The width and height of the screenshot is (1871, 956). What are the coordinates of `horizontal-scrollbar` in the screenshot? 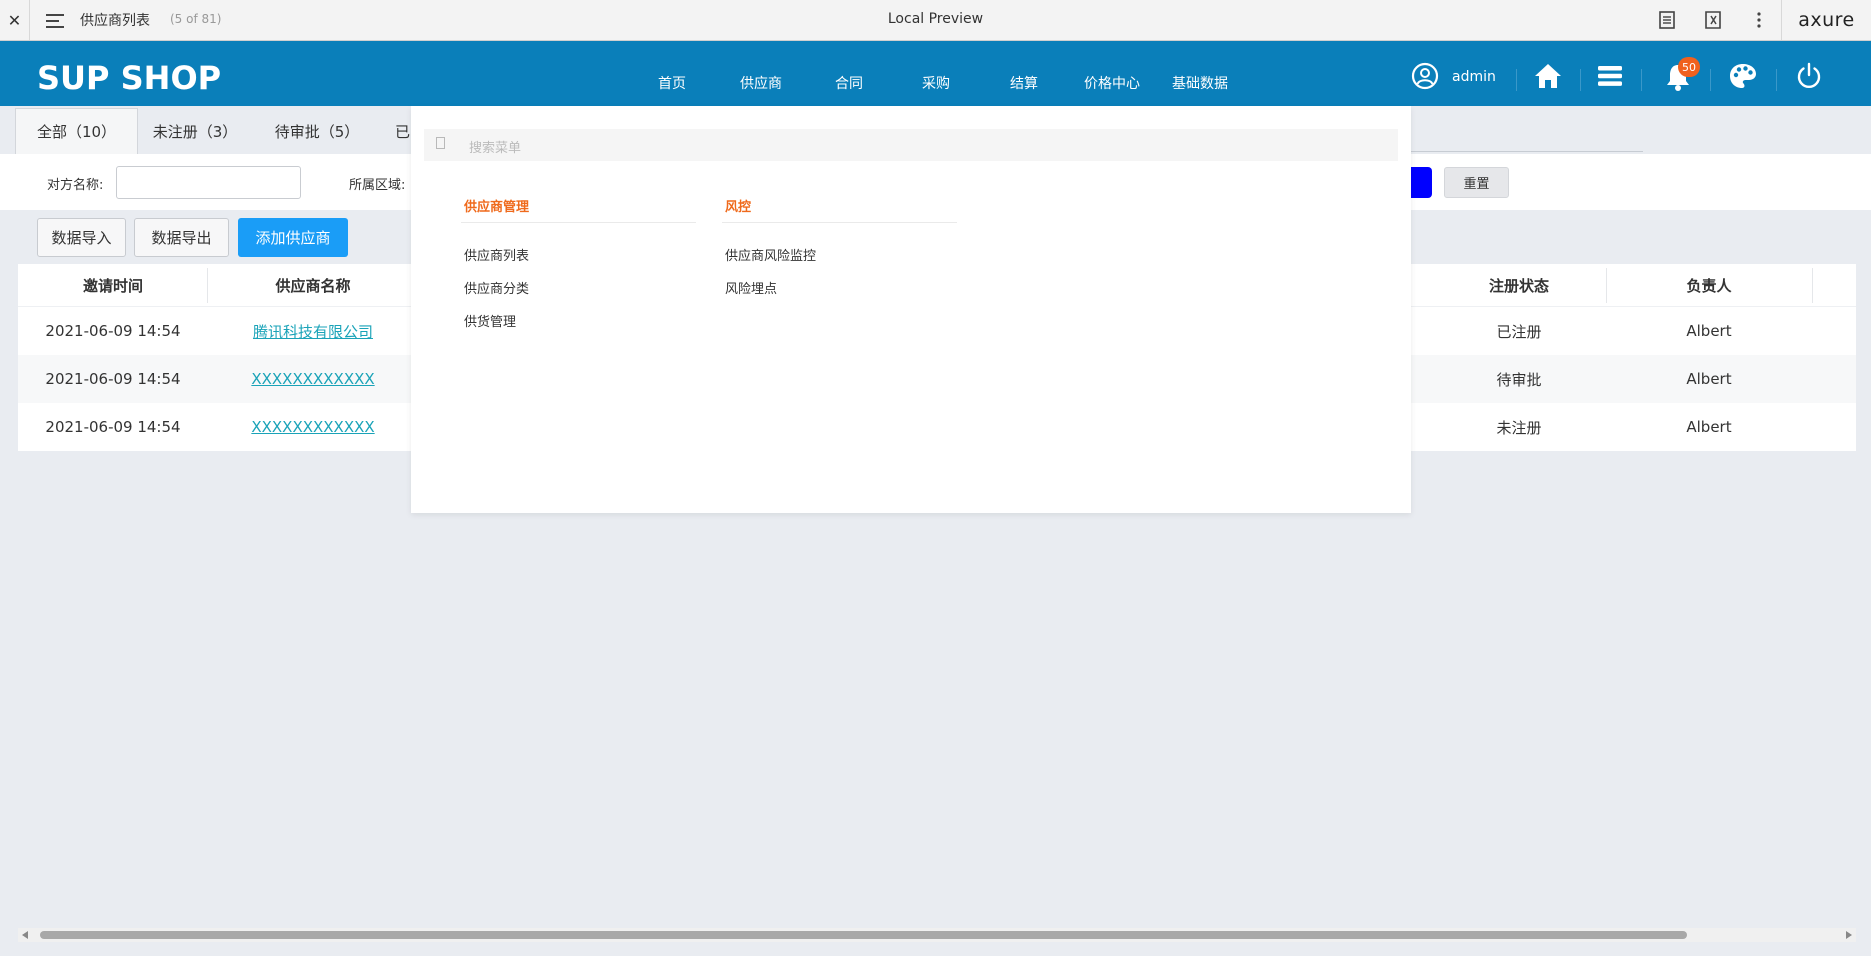 It's located at (937, 935).